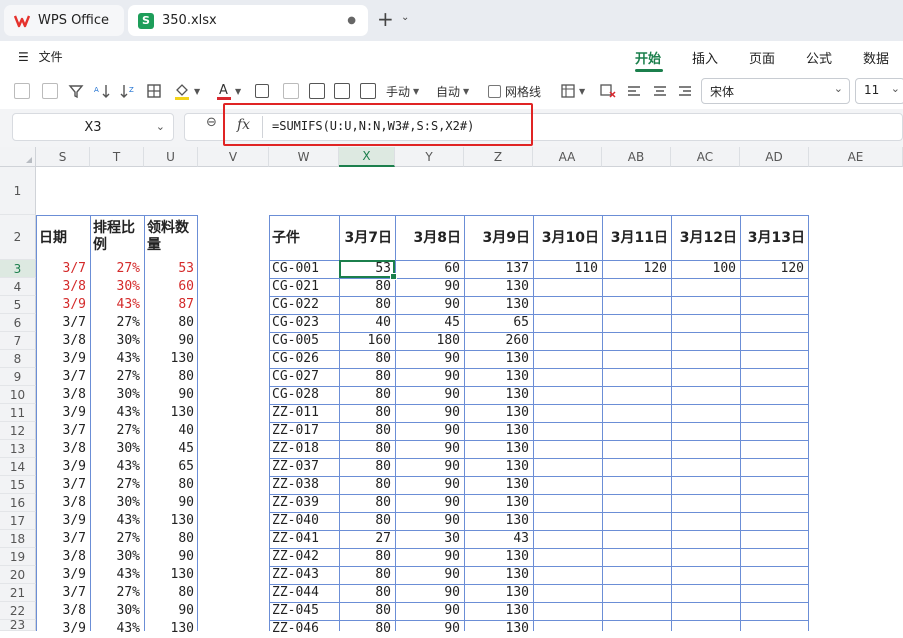 This screenshot has width=903, height=638. I want to click on wrap-text-icon, so click(262, 91).